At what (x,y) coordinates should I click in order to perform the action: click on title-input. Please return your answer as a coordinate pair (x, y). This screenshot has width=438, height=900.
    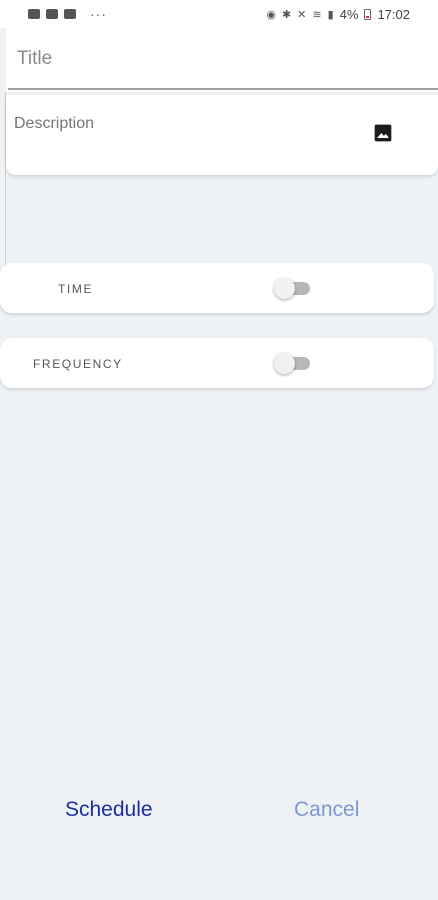
    Looking at the image, I should click on (225, 59).